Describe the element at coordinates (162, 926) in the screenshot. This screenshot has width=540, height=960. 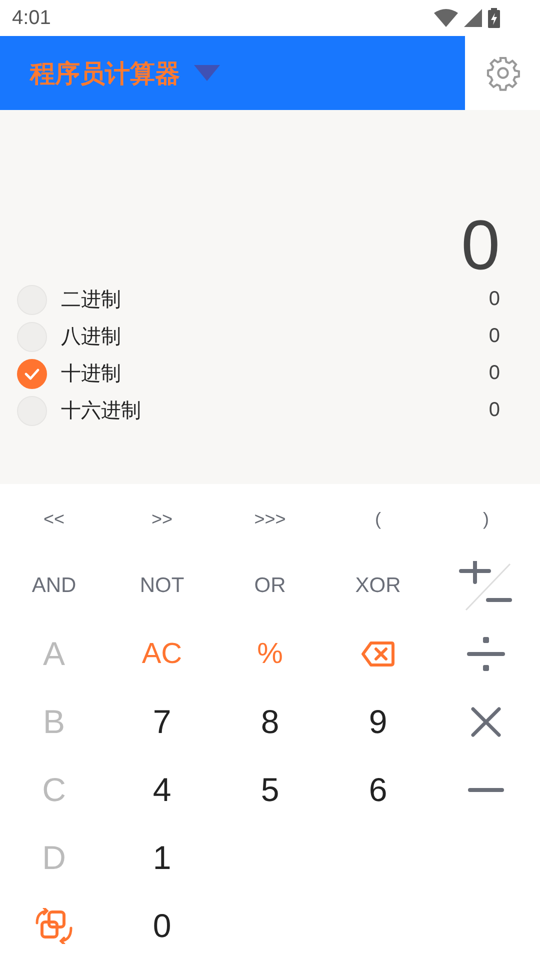
I see `key-button: 0` at that location.